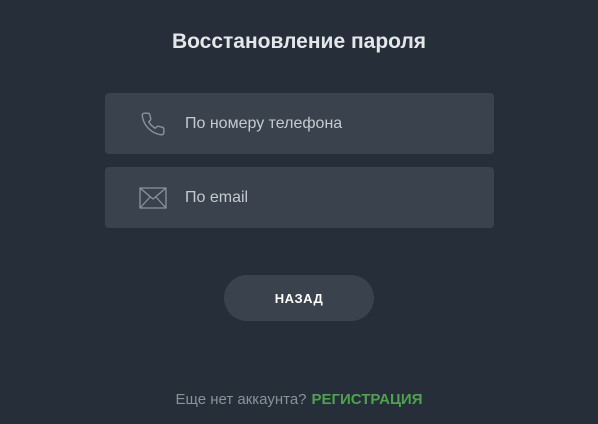  Describe the element at coordinates (217, 197) in the screenshot. I see `recover-by-email-label: По email` at that location.